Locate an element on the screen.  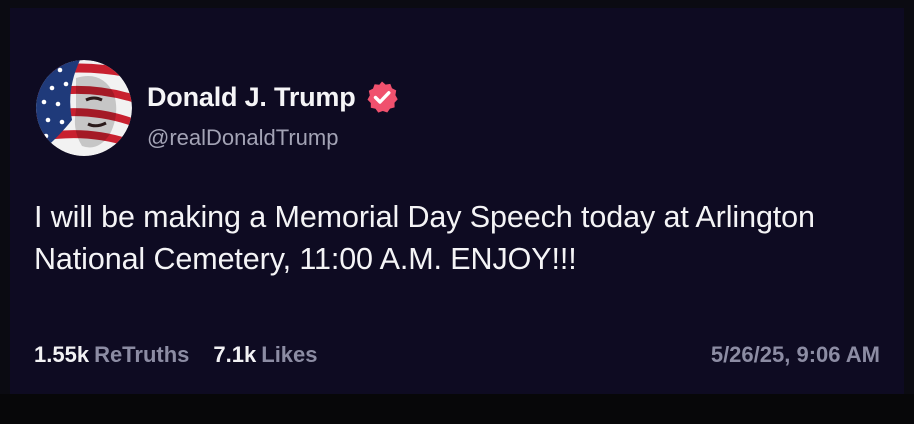
post-stats: 1.55k ReTruths 7.1k Likes is located at coordinates (176, 355).